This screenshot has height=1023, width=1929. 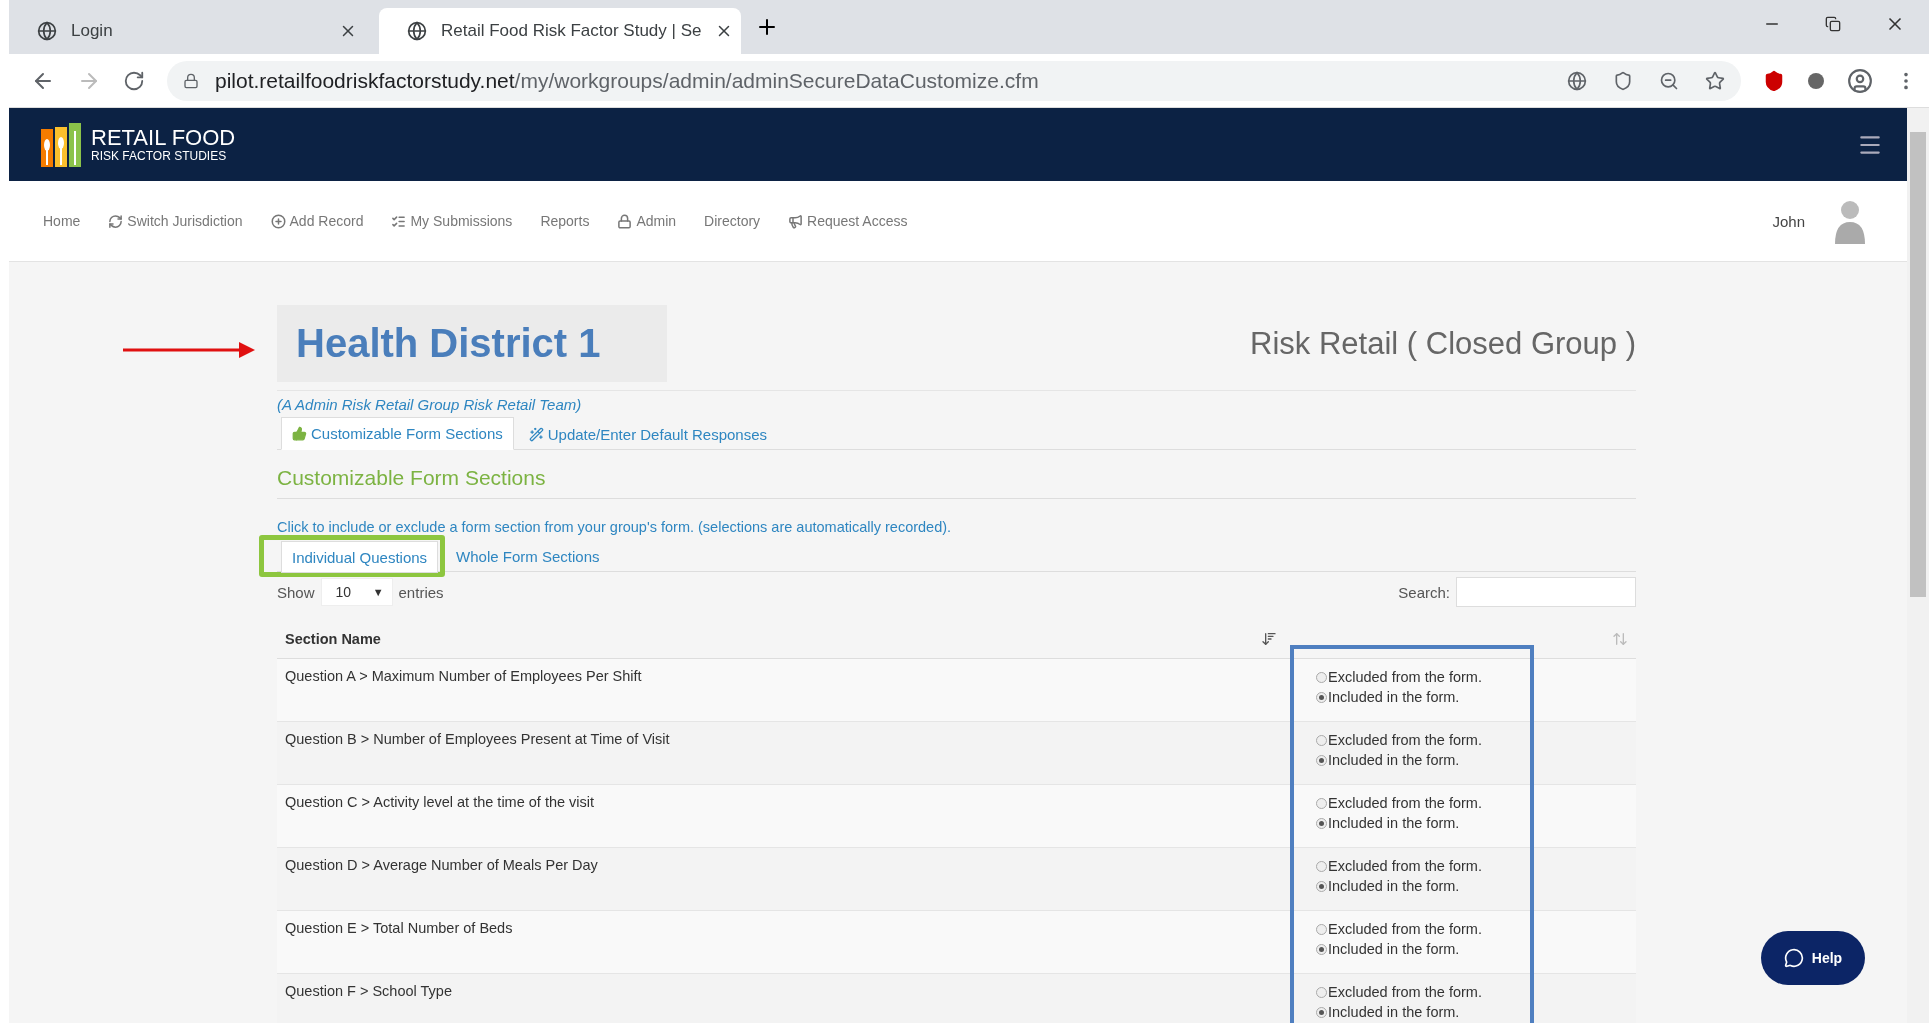 What do you see at coordinates (360, 557) in the screenshot?
I see `view-tab: Individual Questions` at bounding box center [360, 557].